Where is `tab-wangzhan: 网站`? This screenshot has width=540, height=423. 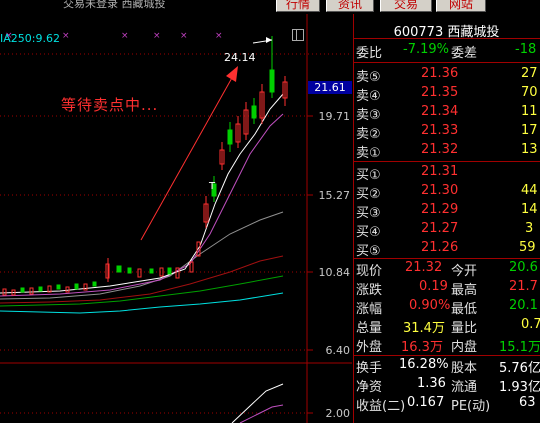
tab-wangzhan: 网站 is located at coordinates (461, 6).